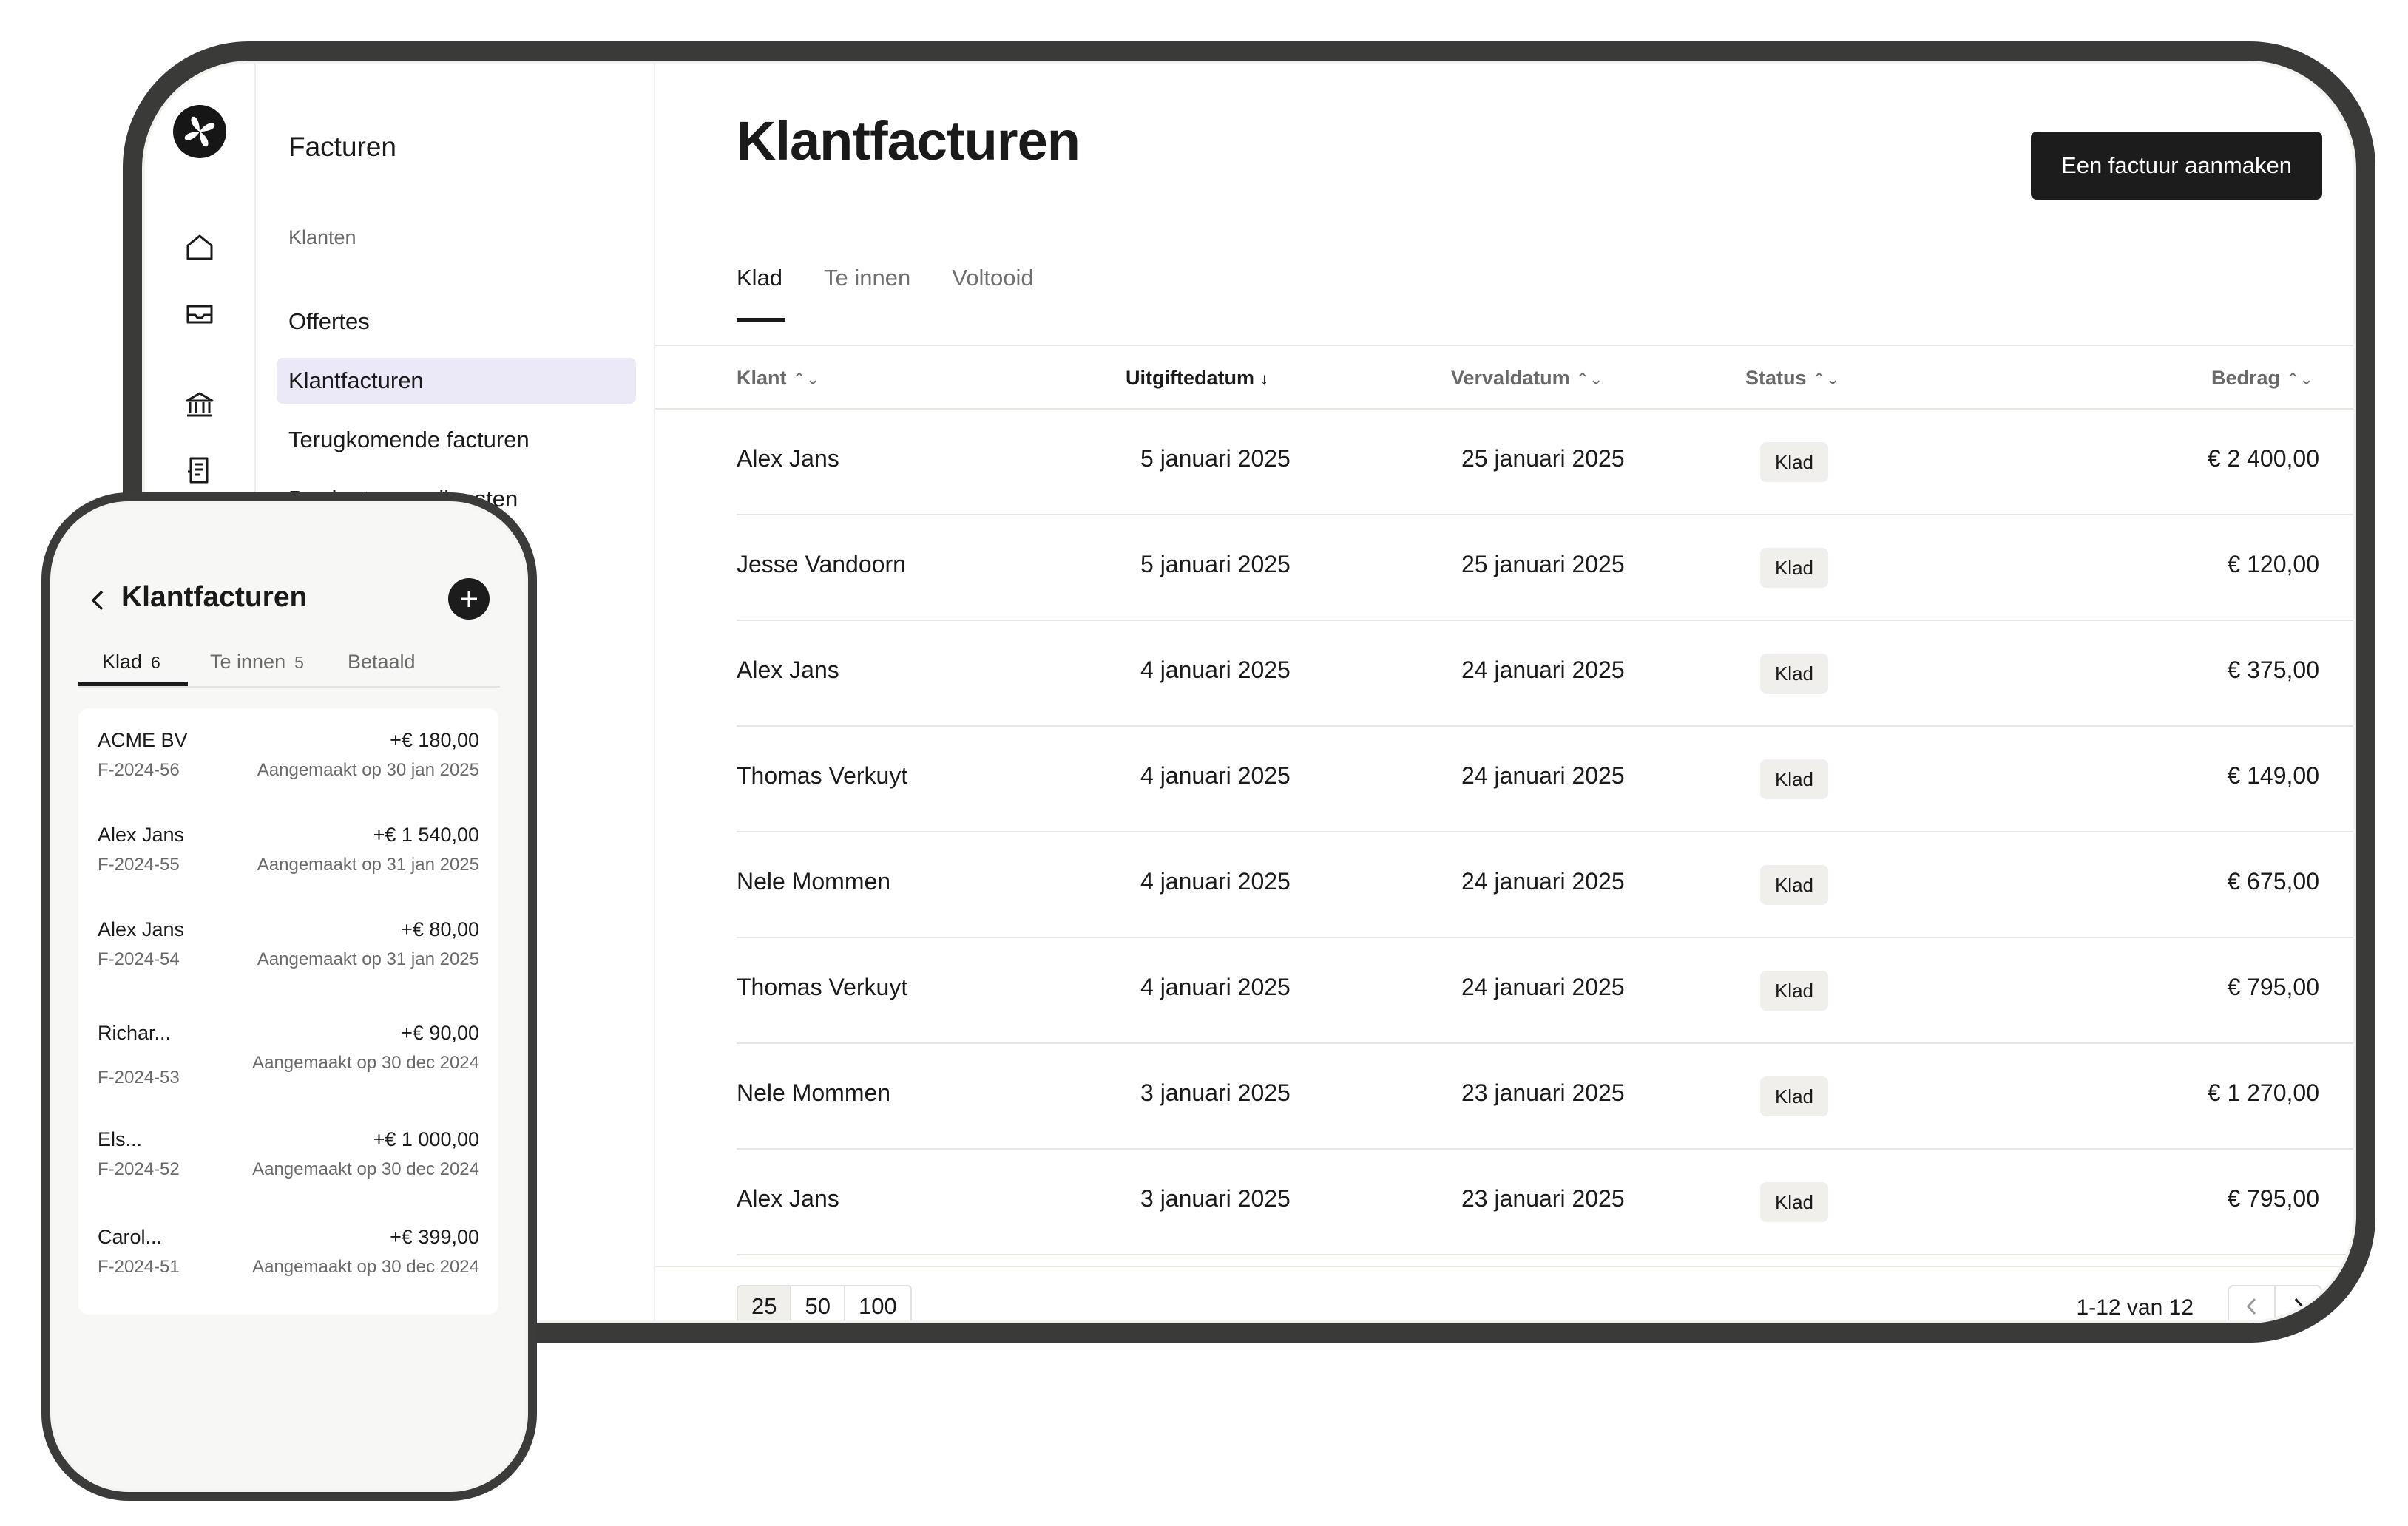 Image resolution: width=2408 pixels, height=1526 pixels. I want to click on cell-issued-date: 4 januari 2025, so click(1215, 987).